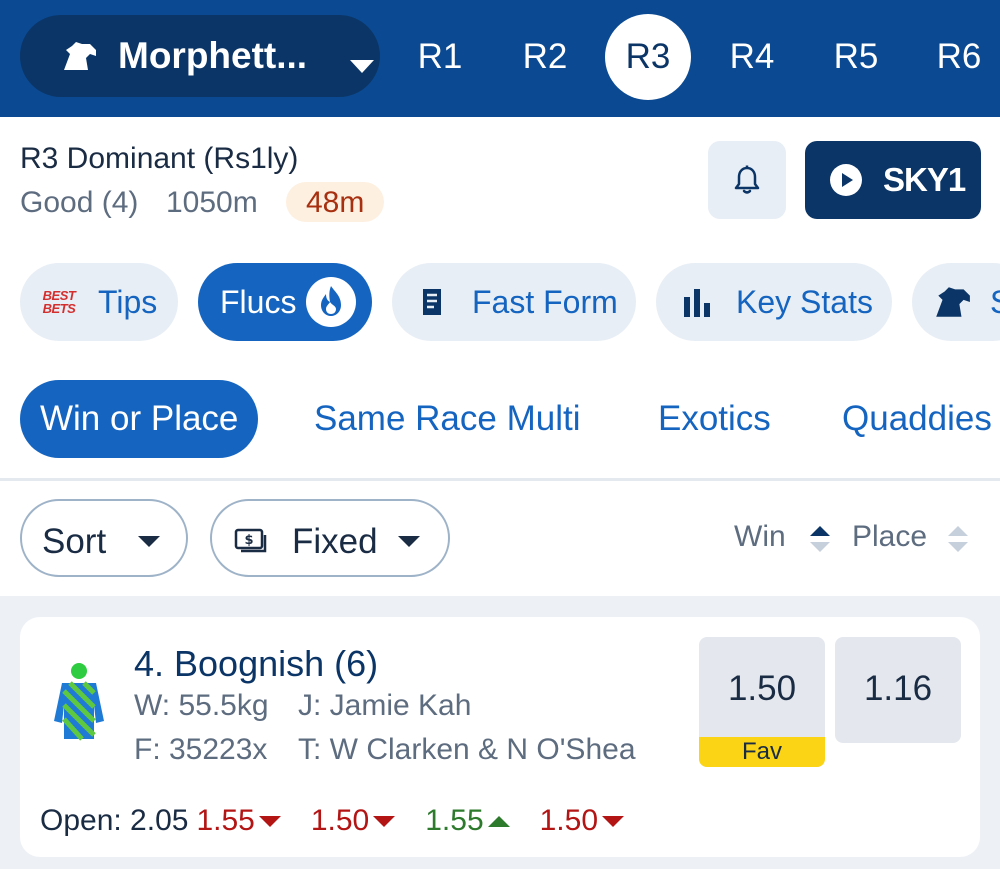  Describe the element at coordinates (335, 541) in the screenshot. I see `price-type-label: Fixed` at that location.